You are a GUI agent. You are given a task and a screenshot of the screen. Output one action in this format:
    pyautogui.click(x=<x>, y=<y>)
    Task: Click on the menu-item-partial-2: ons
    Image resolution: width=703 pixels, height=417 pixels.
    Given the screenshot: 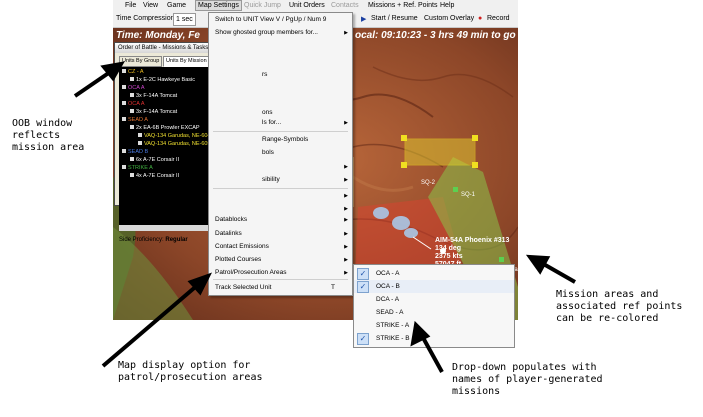 What is the action you would take?
    pyautogui.click(x=267, y=112)
    